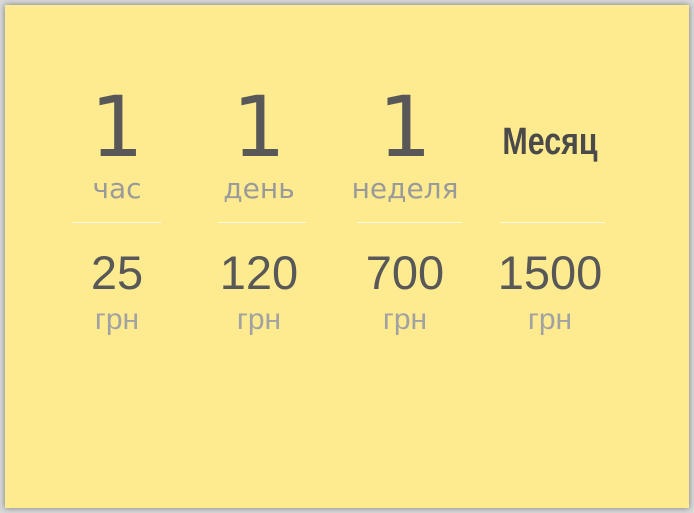 The height and width of the screenshot is (513, 694). What do you see at coordinates (117, 188) in the screenshot?
I see `plan-period: час` at bounding box center [117, 188].